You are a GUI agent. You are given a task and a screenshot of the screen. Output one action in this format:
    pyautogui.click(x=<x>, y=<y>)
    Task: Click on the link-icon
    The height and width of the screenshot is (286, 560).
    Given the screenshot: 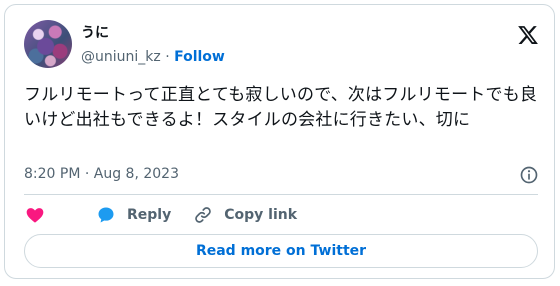 What is the action you would take?
    pyautogui.click(x=203, y=215)
    